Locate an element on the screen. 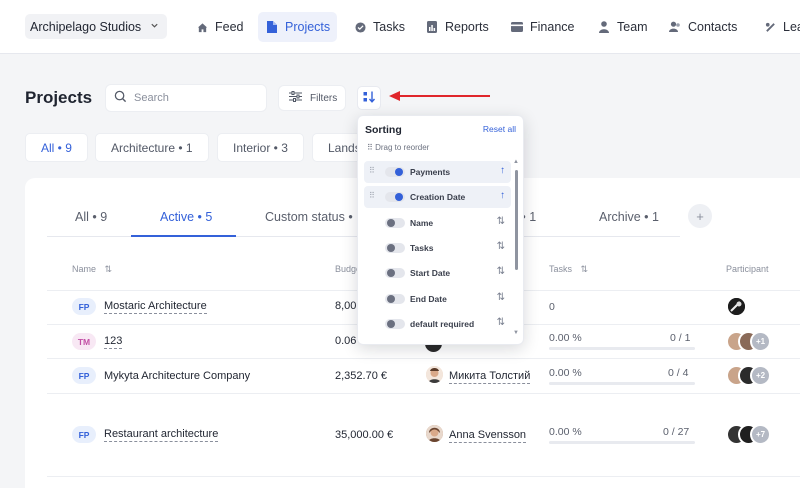 This screenshot has height=488, width=800. nav-item-leads: Lea is located at coordinates (778, 27).